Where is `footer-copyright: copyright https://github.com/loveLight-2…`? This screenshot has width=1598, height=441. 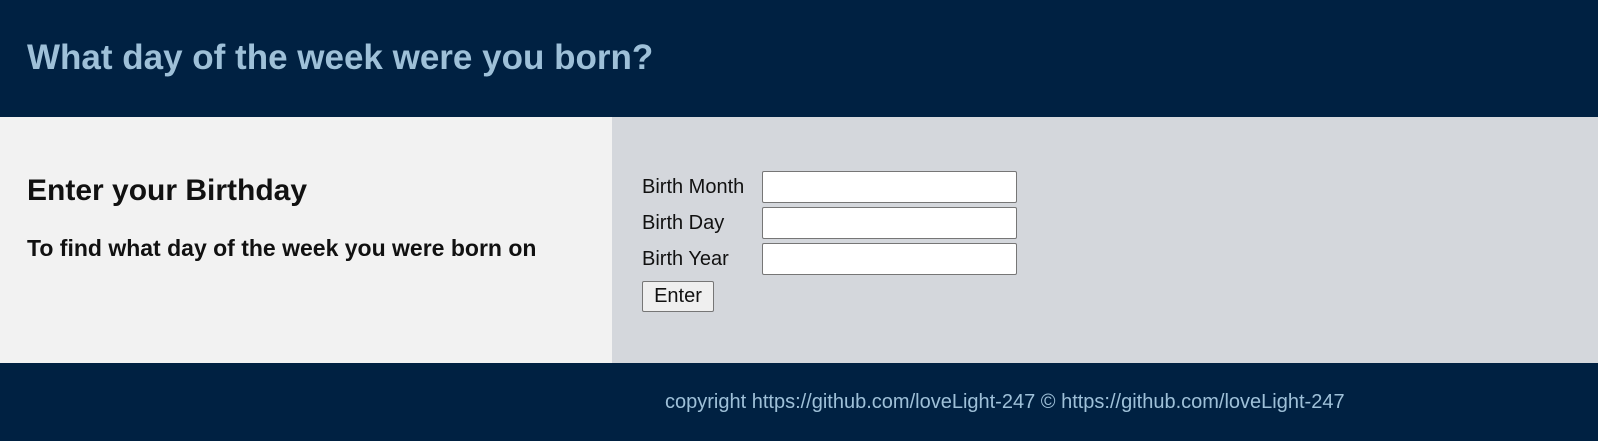 footer-copyright: copyright https://github.com/loveLight-2… is located at coordinates (1005, 401).